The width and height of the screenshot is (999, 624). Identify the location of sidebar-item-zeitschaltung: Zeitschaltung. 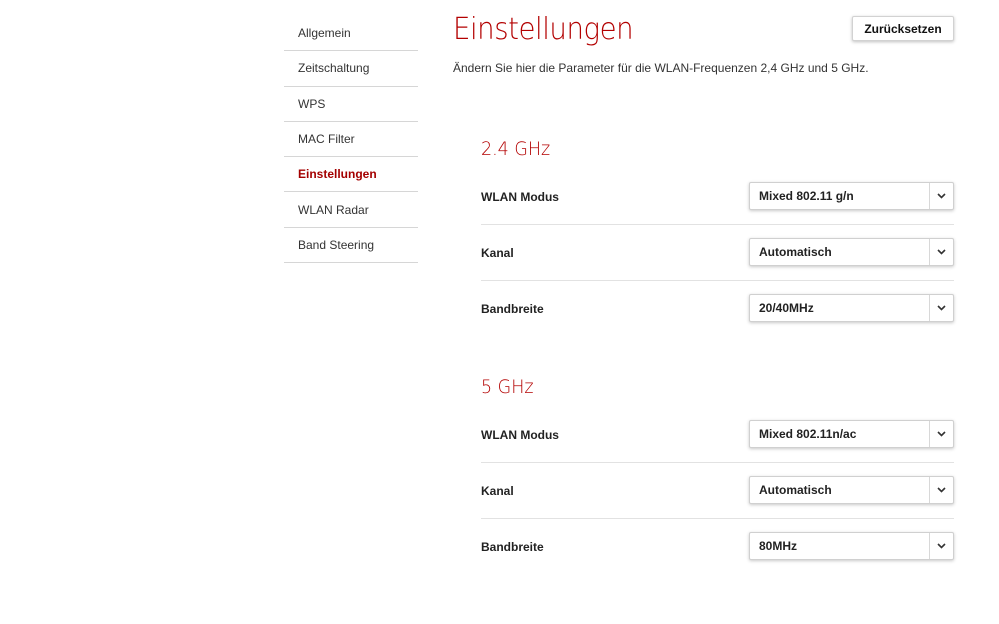
(351, 69).